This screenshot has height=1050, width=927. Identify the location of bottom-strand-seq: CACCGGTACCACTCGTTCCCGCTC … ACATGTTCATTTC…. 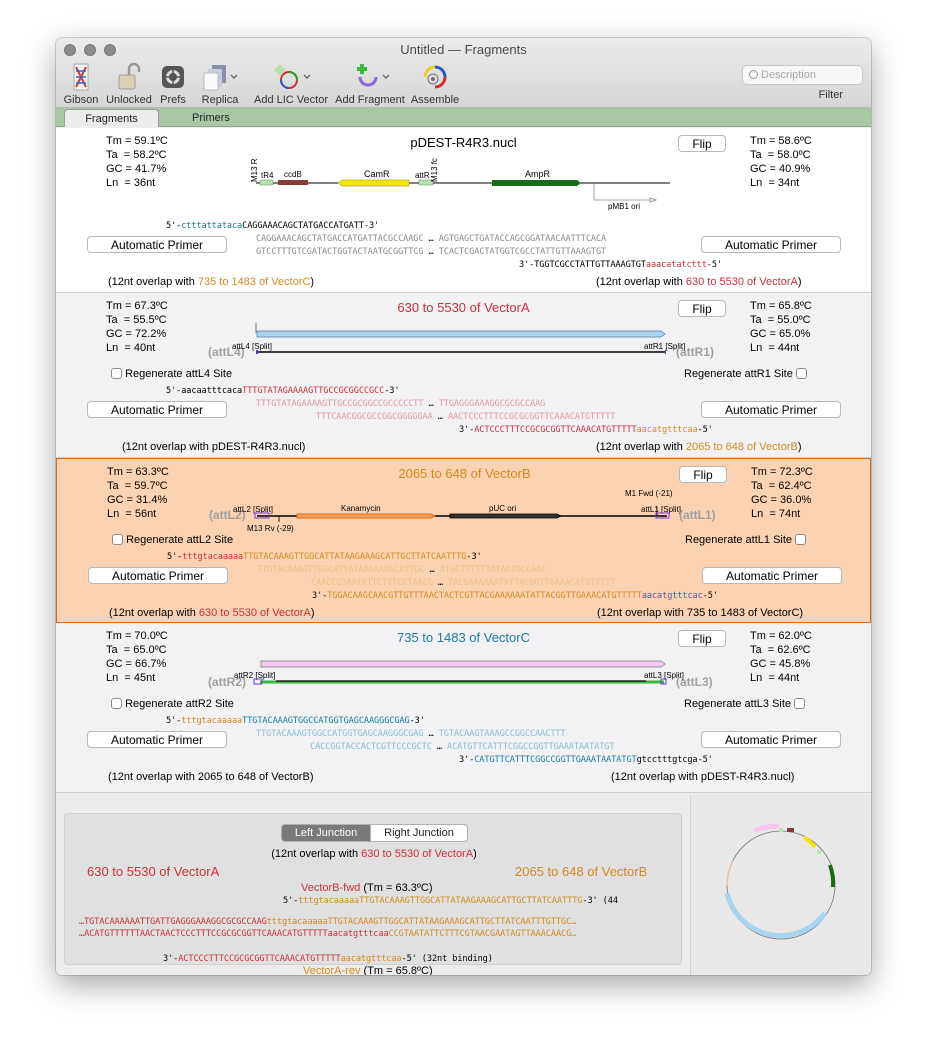
(462, 747).